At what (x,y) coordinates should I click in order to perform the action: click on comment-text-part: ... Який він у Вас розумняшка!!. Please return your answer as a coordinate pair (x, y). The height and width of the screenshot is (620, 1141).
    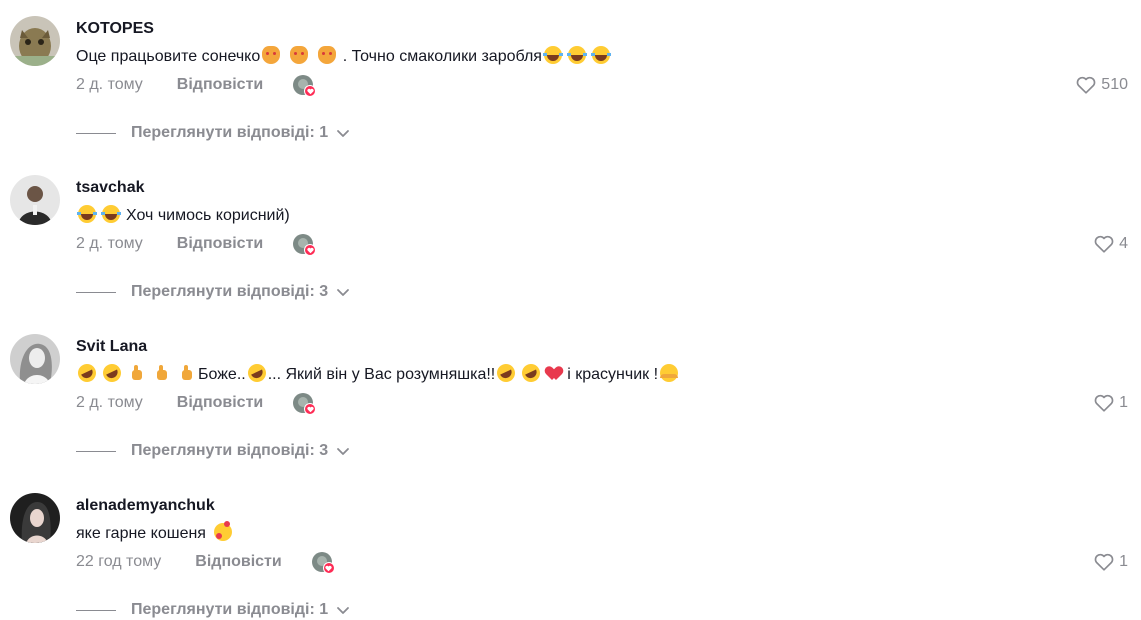
    Looking at the image, I should click on (381, 374).